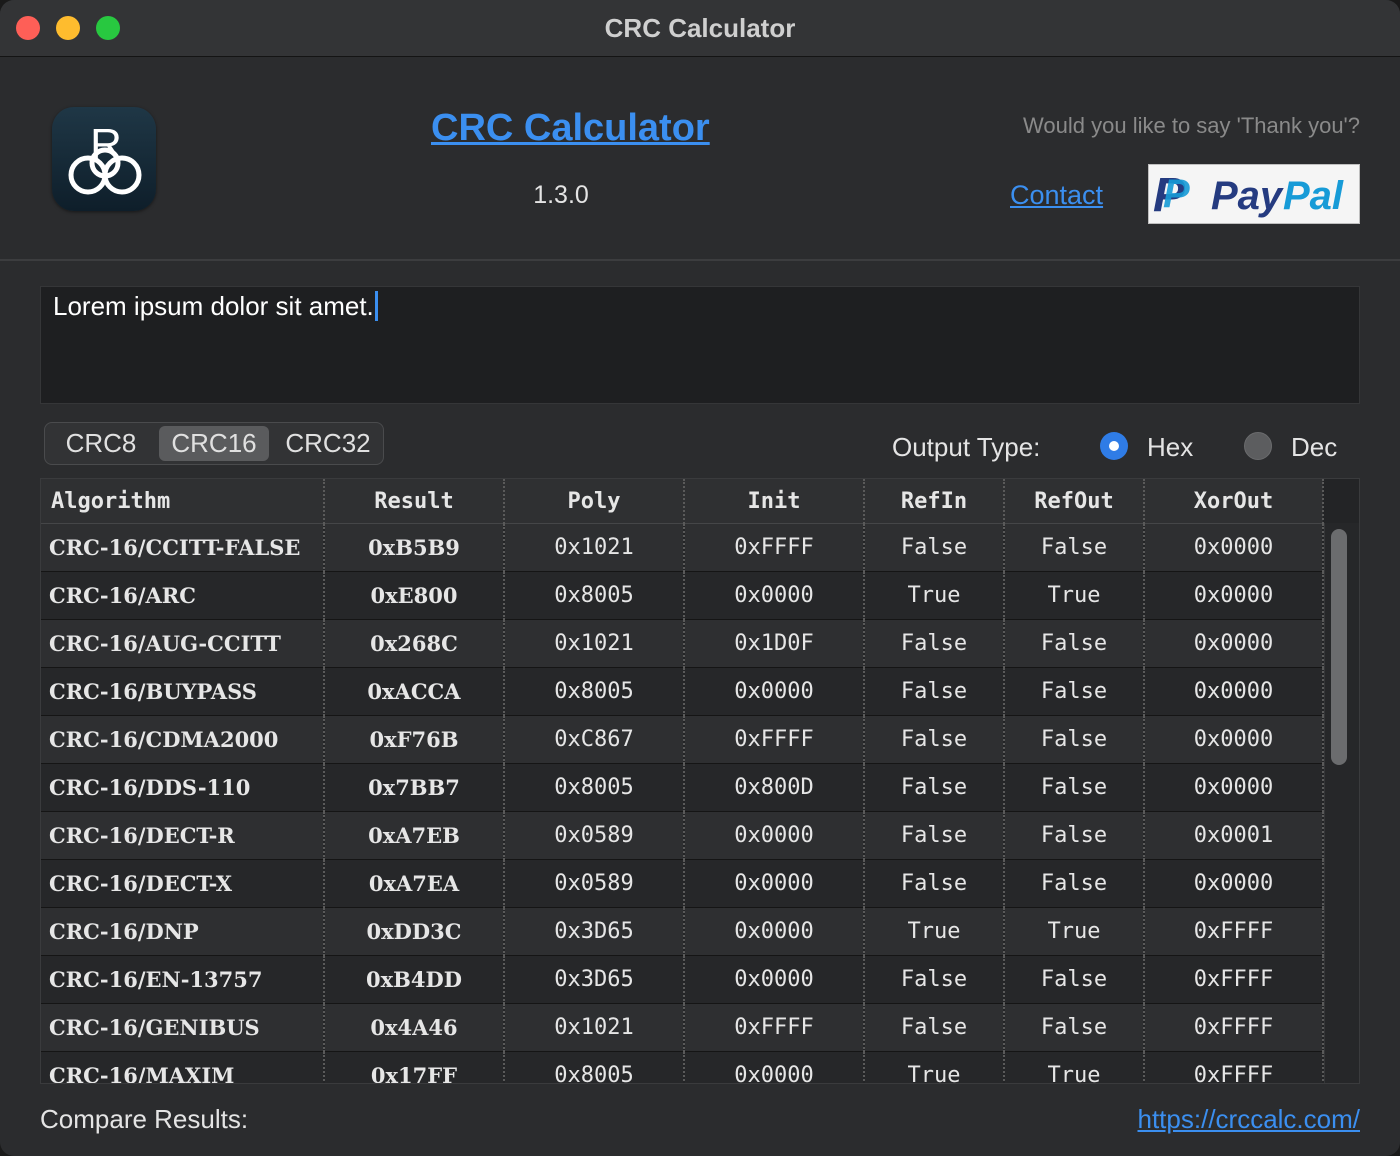 The width and height of the screenshot is (1400, 1156). I want to click on column-header-refout: RefOut, so click(1074, 501).